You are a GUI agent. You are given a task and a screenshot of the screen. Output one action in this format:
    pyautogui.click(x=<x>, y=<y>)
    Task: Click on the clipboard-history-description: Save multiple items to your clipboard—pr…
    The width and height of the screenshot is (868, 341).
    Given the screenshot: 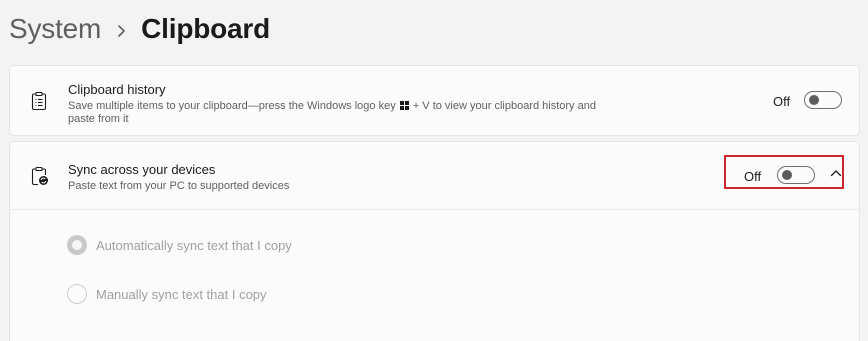 What is the action you would take?
    pyautogui.click(x=368, y=113)
    